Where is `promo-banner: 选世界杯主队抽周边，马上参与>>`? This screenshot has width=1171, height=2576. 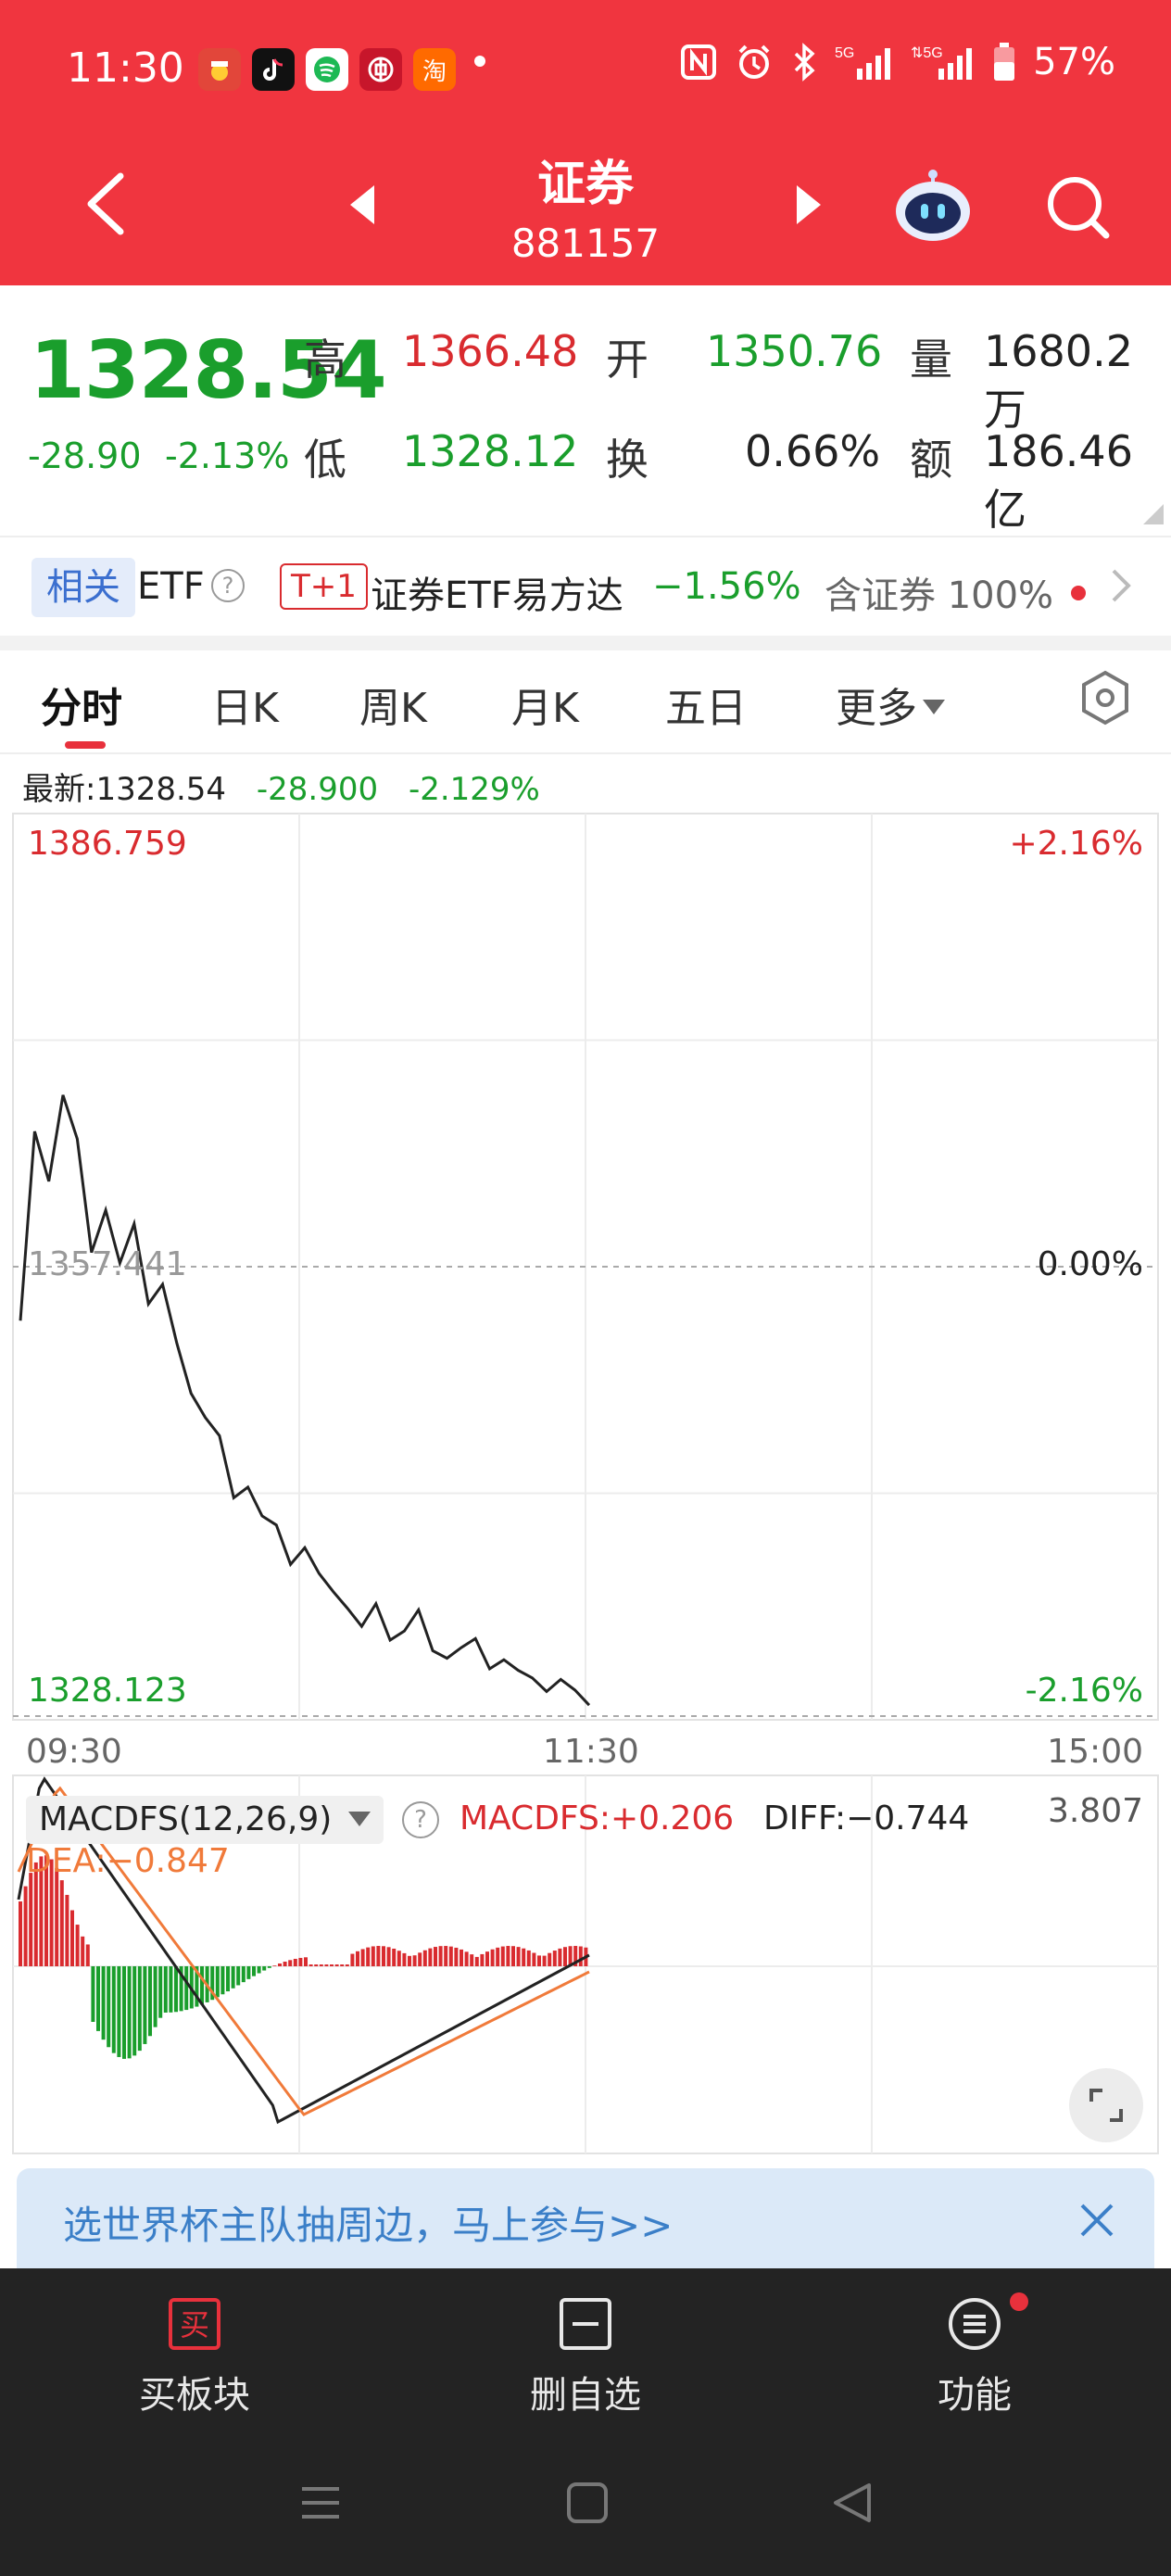
promo-banner: 选世界杯主队抽周边，马上参与>> is located at coordinates (585, 2219).